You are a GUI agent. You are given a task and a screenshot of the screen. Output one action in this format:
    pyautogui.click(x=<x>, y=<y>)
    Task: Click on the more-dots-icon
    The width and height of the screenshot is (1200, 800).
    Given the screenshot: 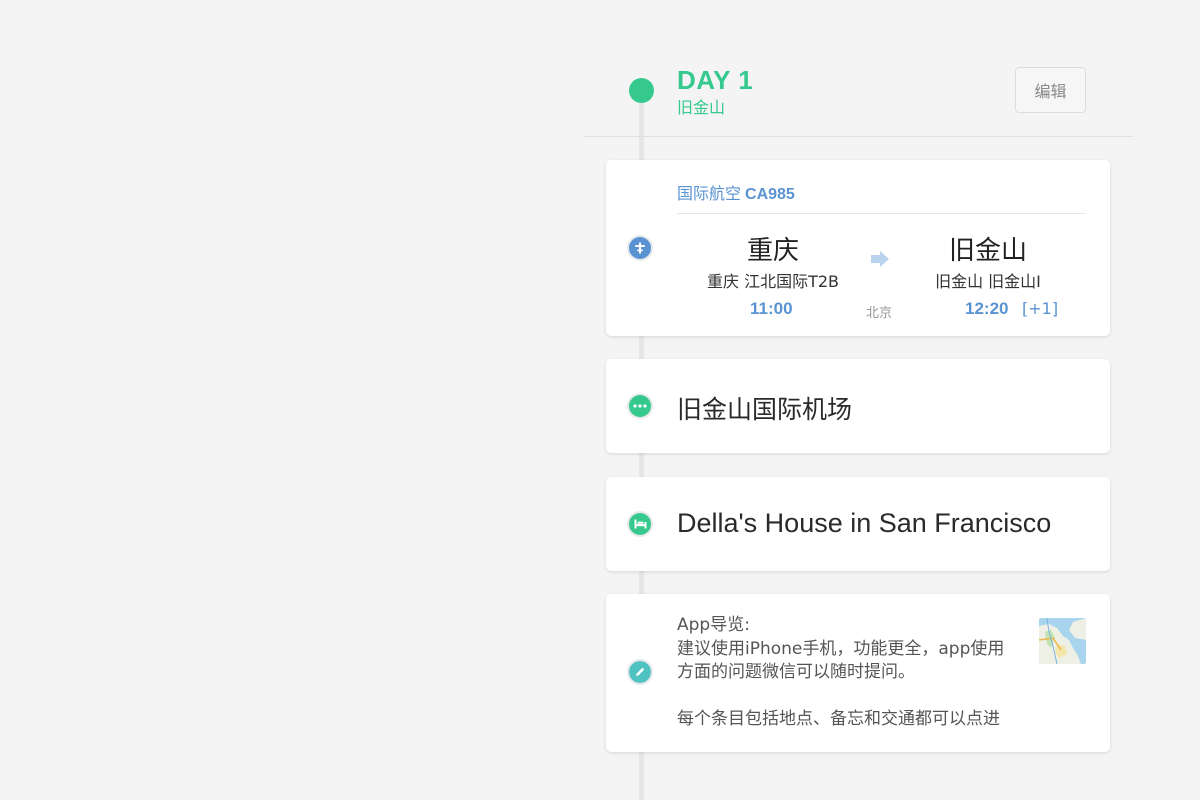 What is the action you would take?
    pyautogui.click(x=640, y=406)
    